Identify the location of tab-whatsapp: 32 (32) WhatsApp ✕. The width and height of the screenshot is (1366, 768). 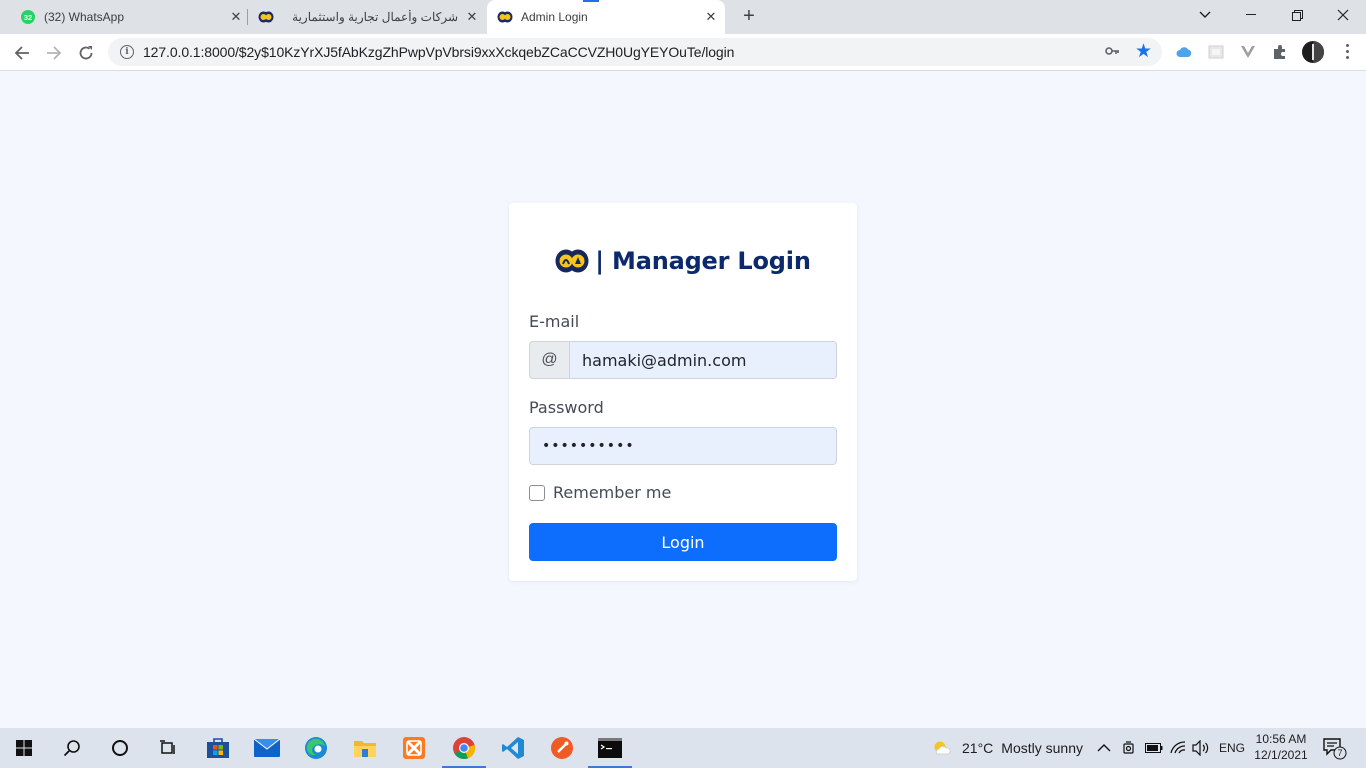
(127, 17).